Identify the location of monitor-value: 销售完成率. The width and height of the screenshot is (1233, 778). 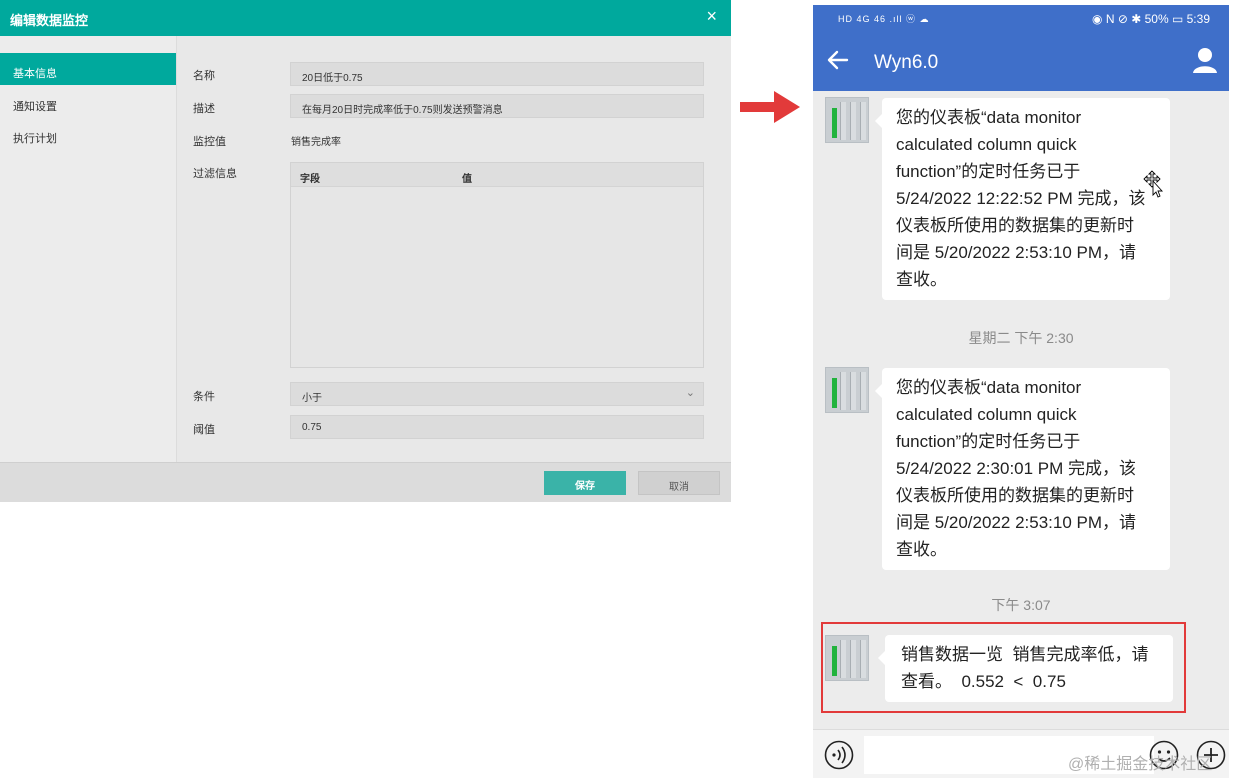
(316, 142).